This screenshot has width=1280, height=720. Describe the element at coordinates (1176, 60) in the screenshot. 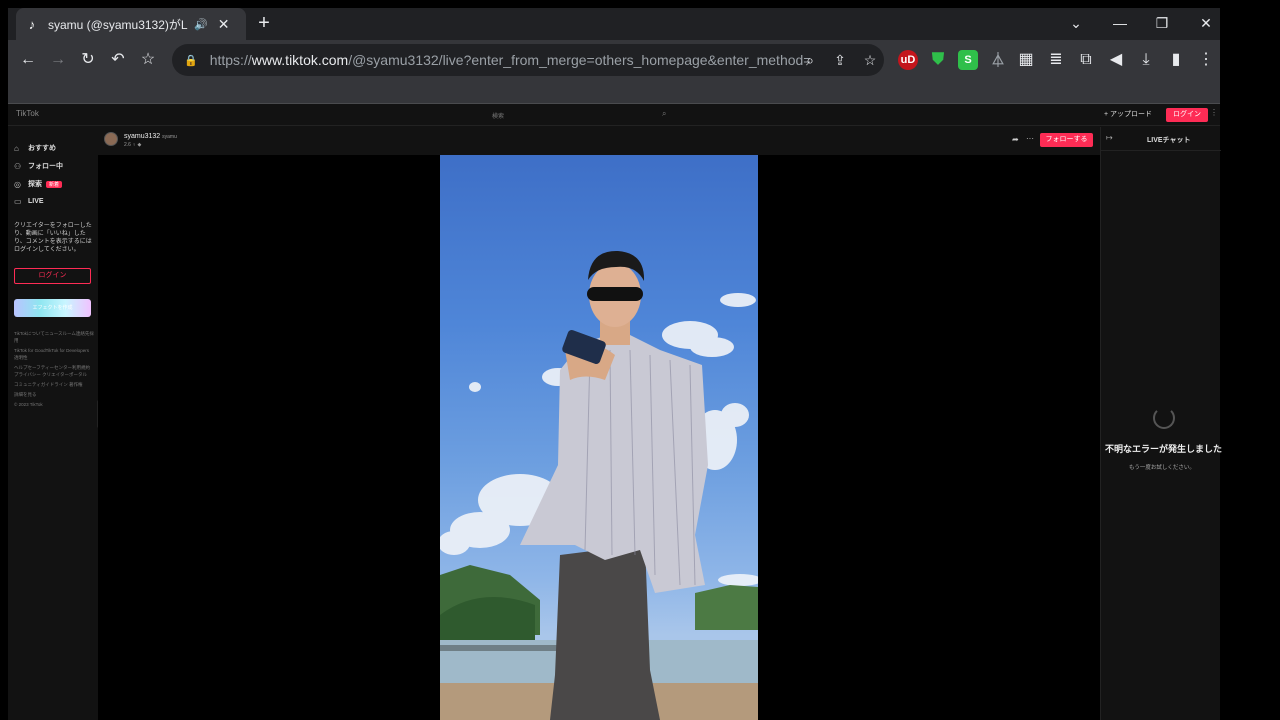

I see `side-panel-icon: ▮` at that location.